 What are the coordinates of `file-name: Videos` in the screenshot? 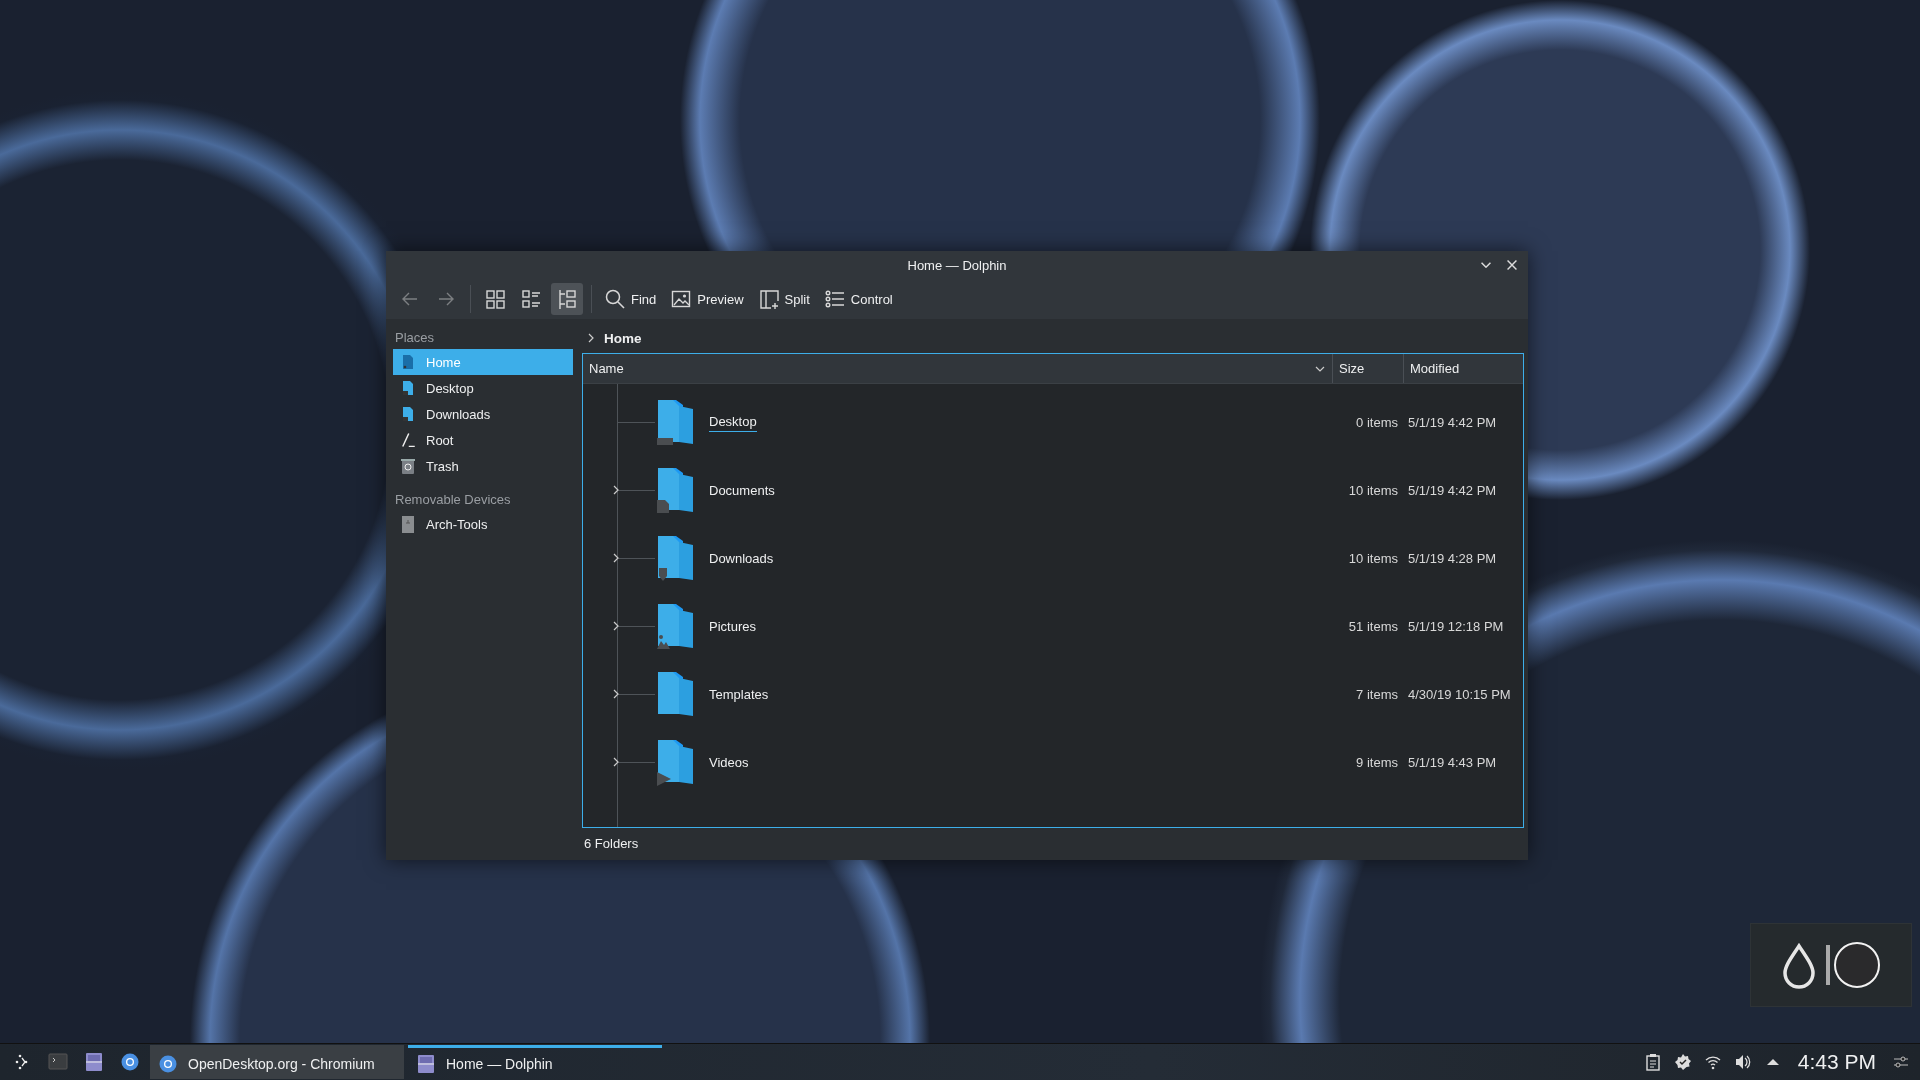 It's located at (1009, 762).